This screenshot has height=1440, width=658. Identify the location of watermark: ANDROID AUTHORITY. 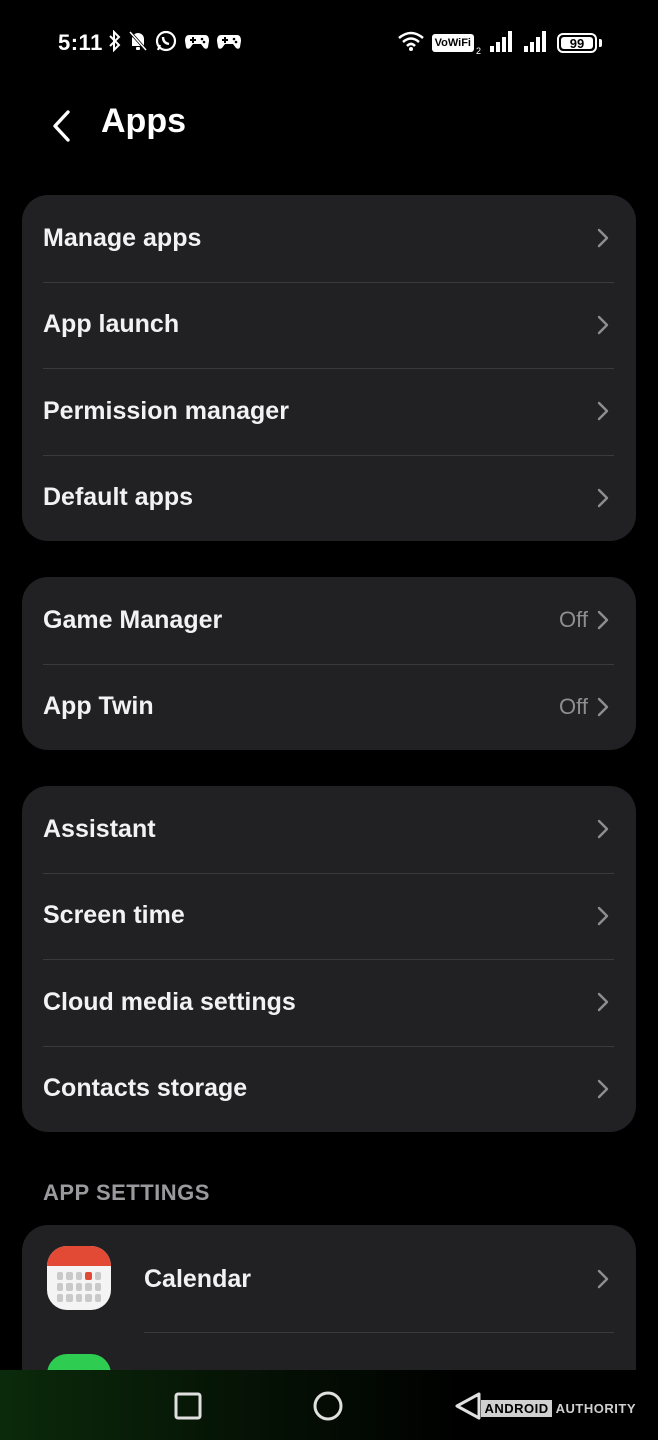
(558, 1408).